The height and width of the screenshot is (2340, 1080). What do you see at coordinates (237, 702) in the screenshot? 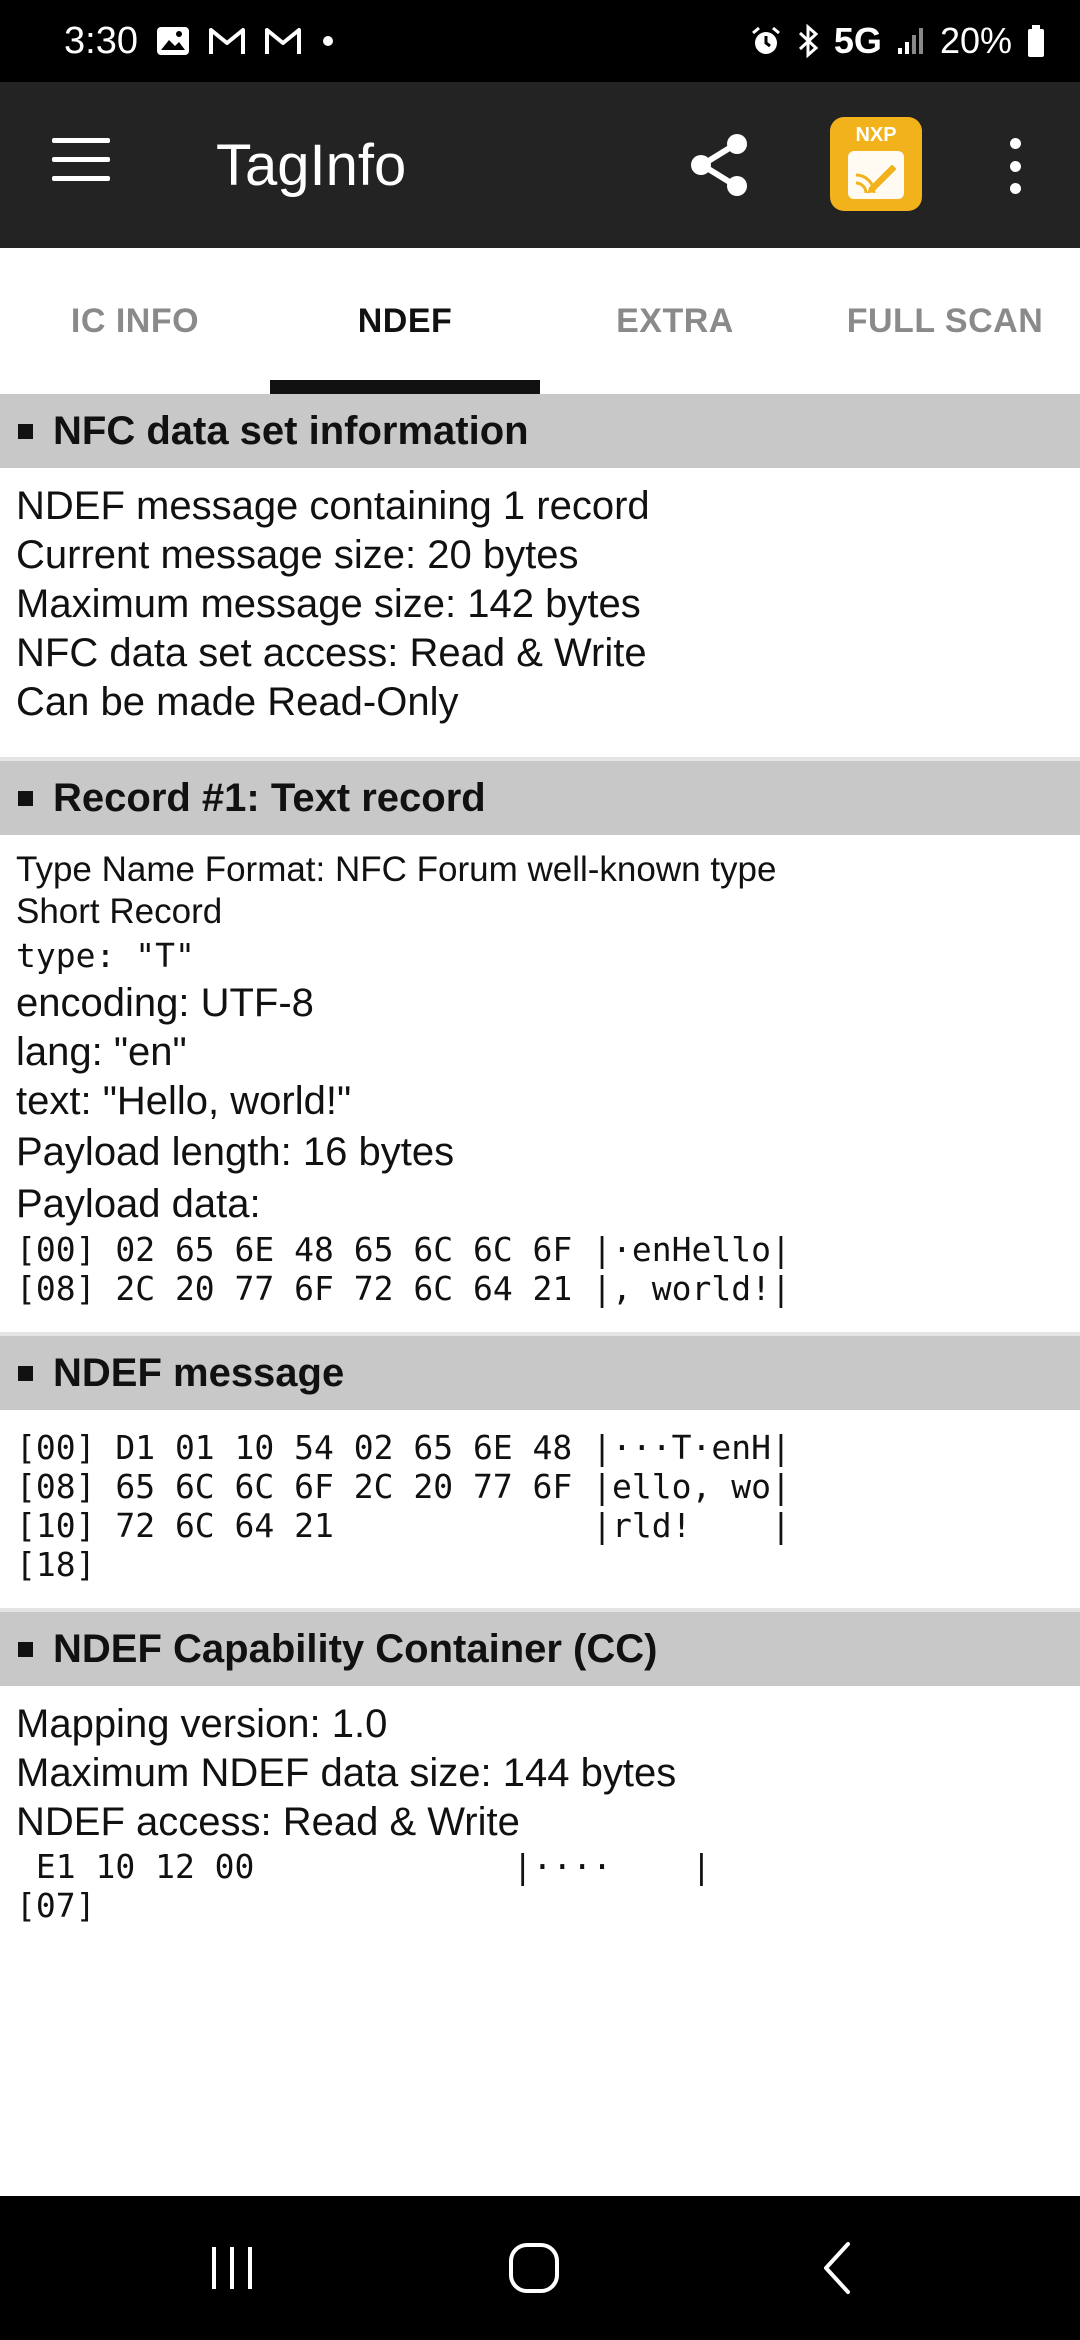
I see `info-line: Can be made Read-Only` at bounding box center [237, 702].